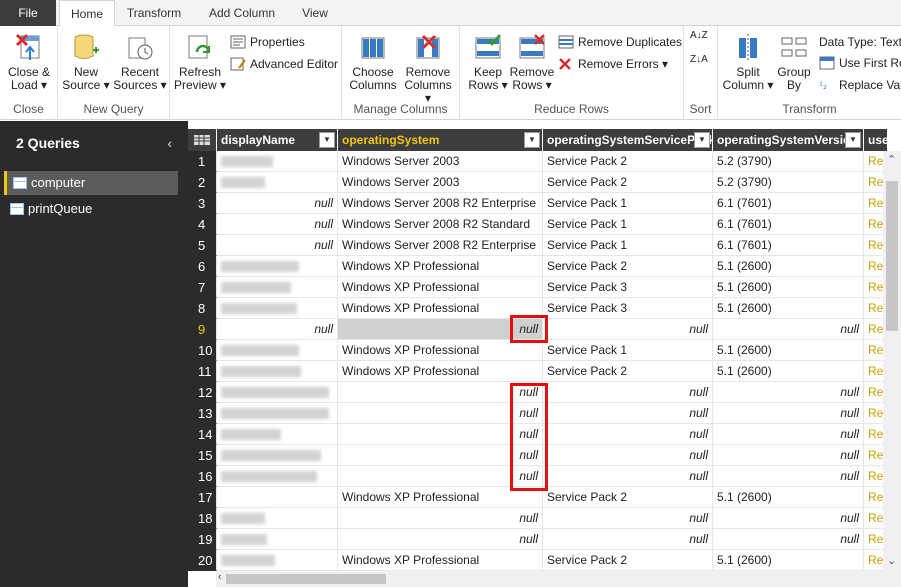 This screenshot has height=587, width=901. What do you see at coordinates (140, 62) in the screenshot?
I see `recent-sources-button: Recent Sources ▾` at bounding box center [140, 62].